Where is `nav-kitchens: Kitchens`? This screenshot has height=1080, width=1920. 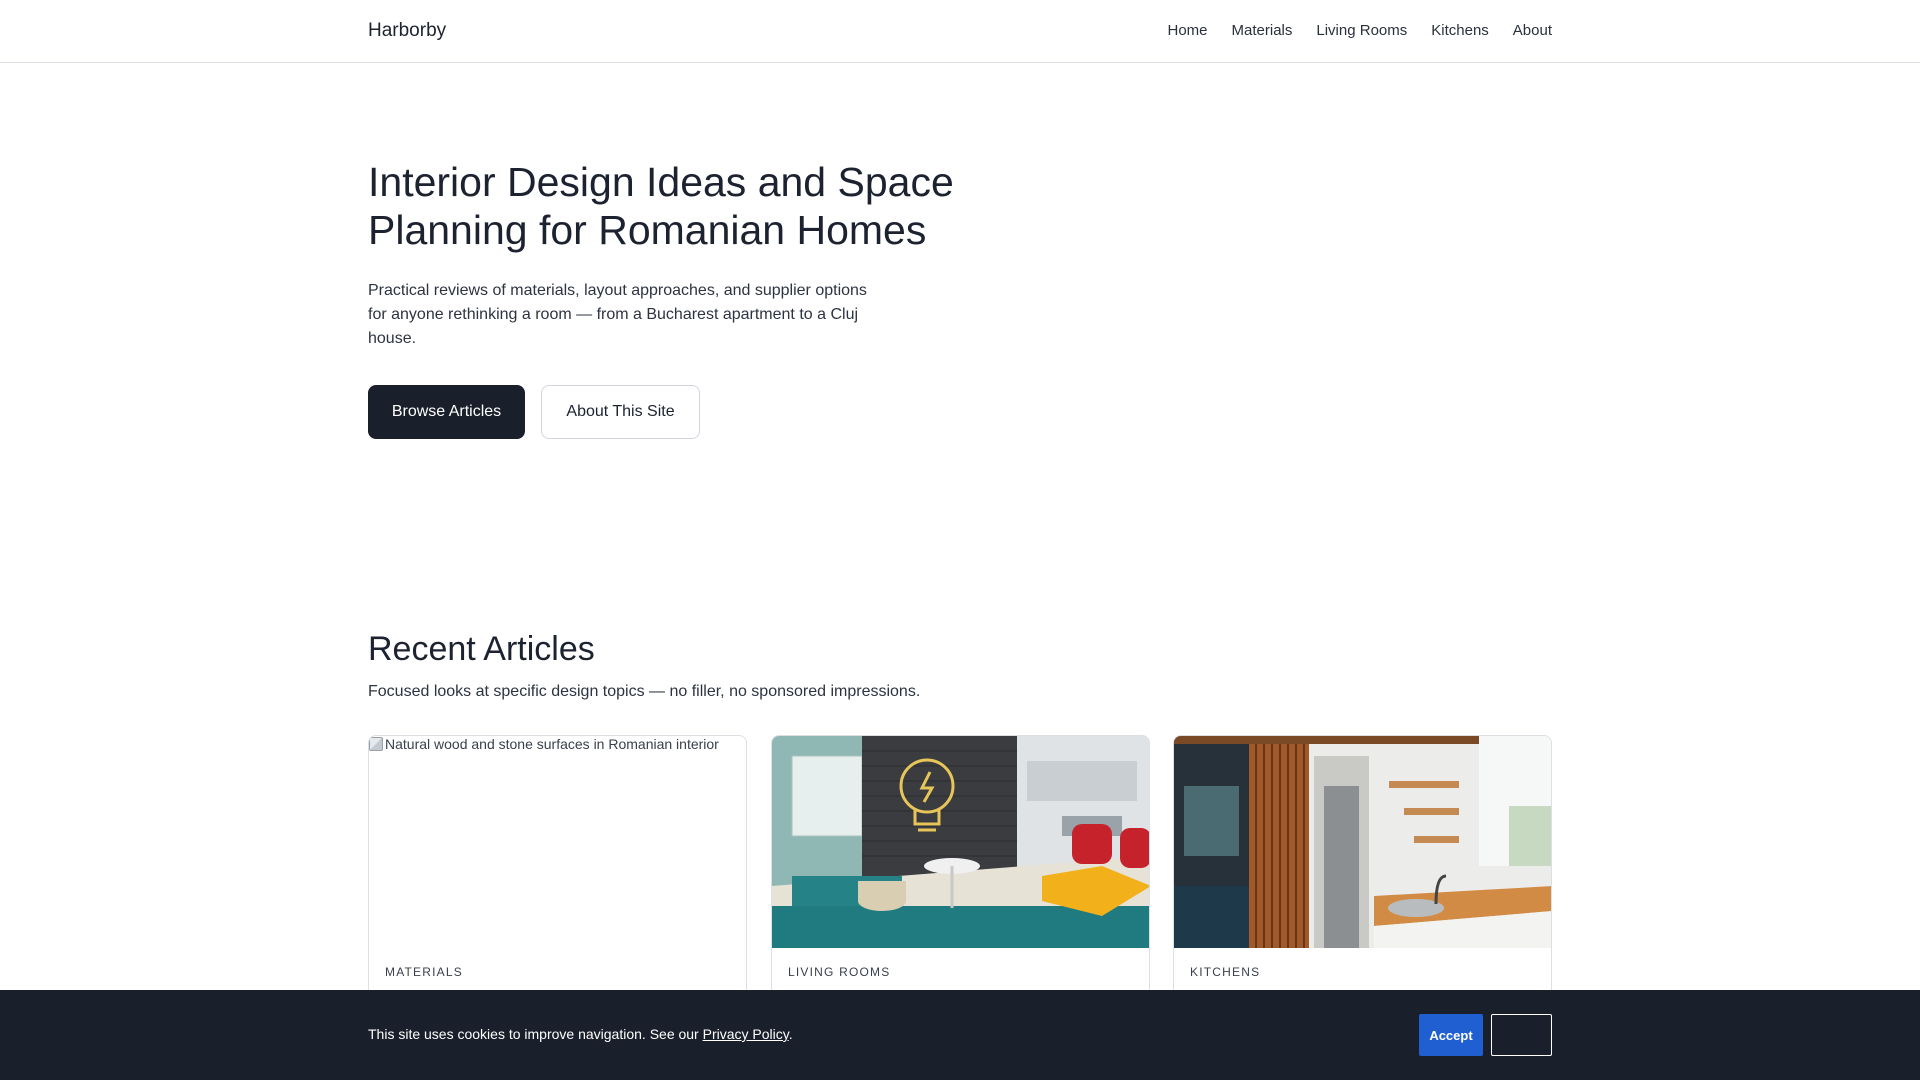 nav-kitchens: Kitchens is located at coordinates (1460, 30).